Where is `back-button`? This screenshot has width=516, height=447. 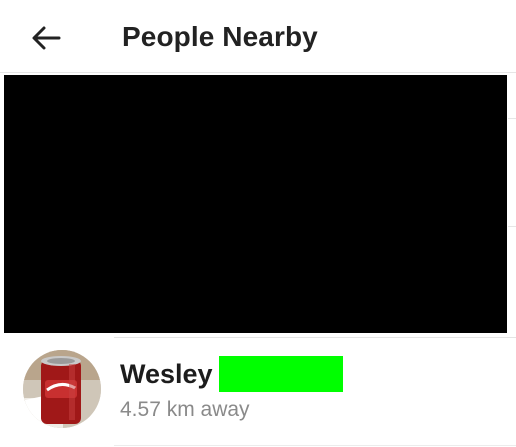 back-button is located at coordinates (46, 38).